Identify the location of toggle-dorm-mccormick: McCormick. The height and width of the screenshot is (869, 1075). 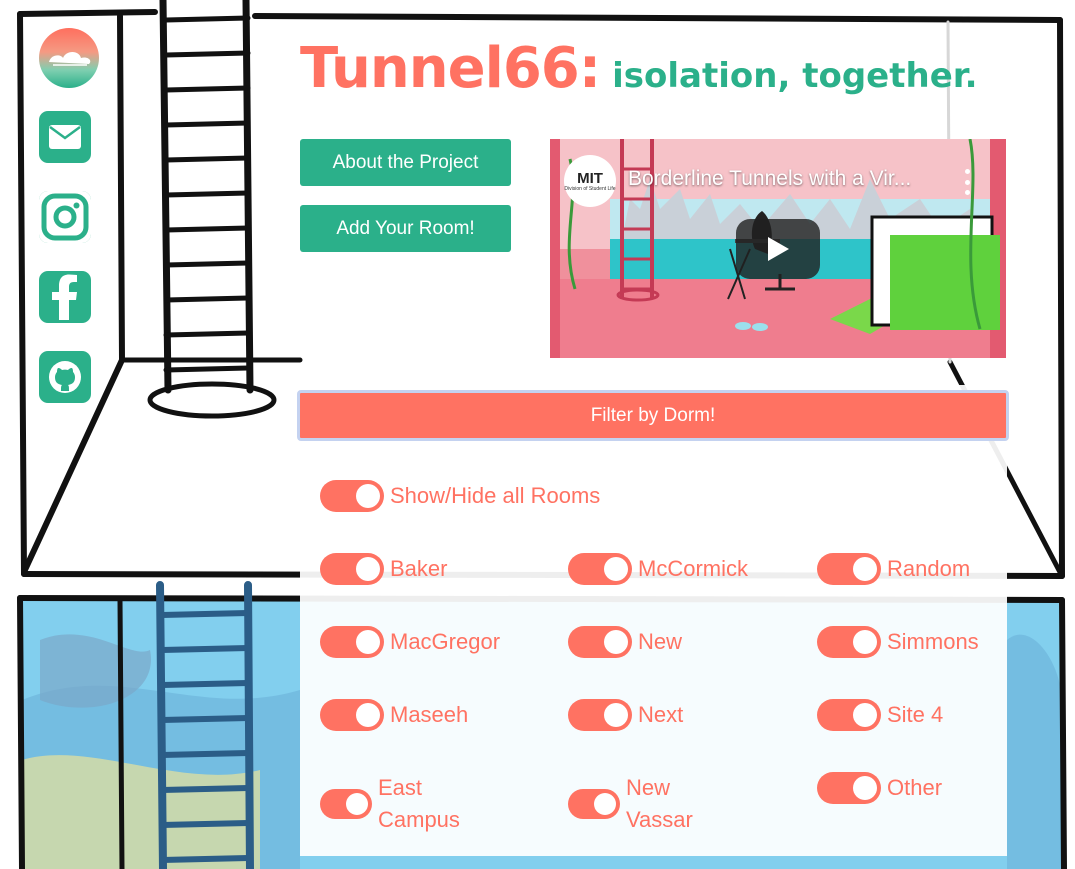
(658, 569).